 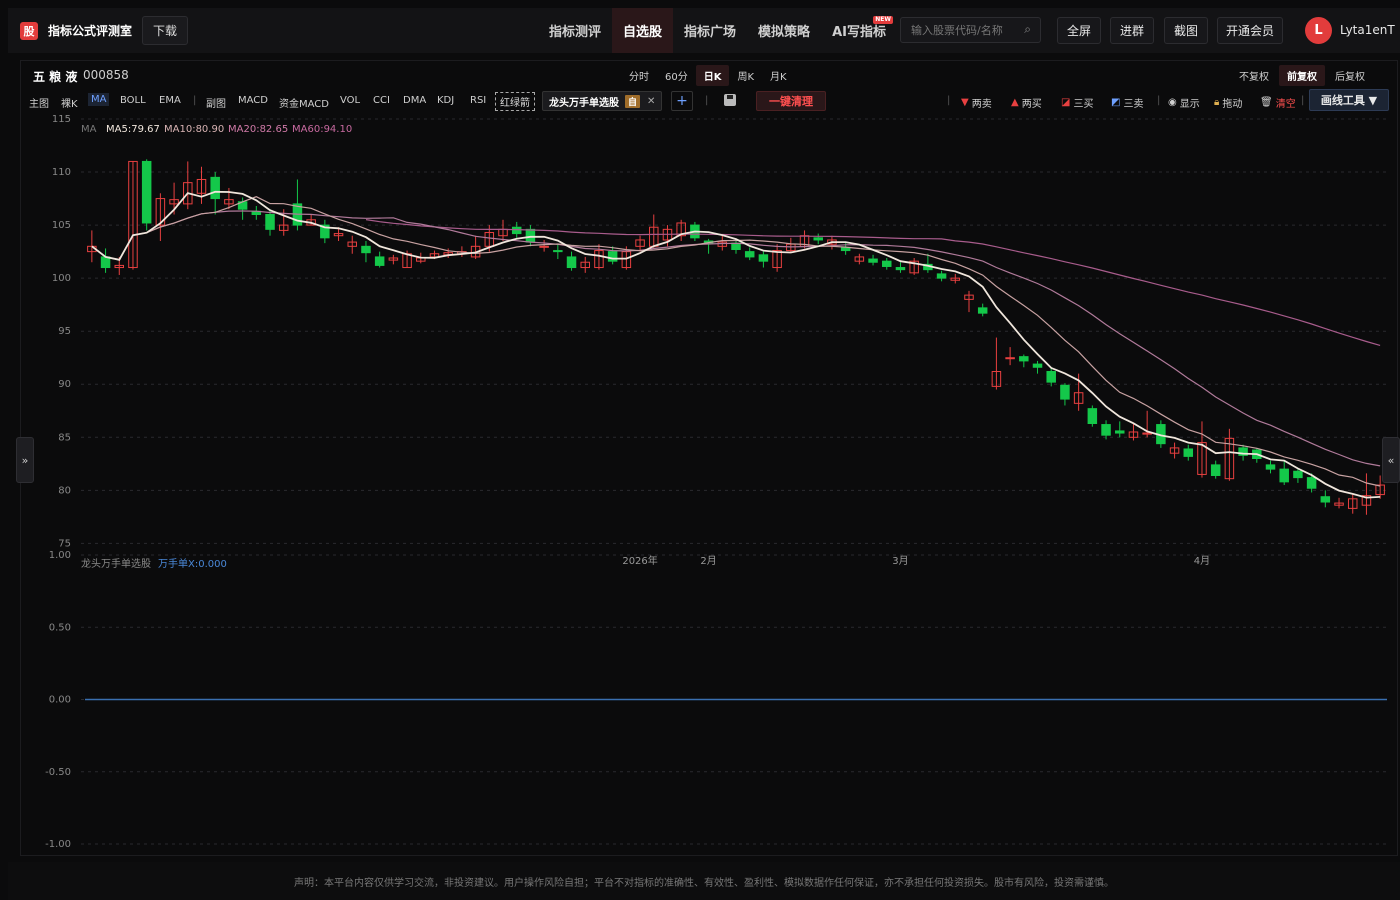 What do you see at coordinates (89, 129) in the screenshot?
I see `ma-legend-label: MA` at bounding box center [89, 129].